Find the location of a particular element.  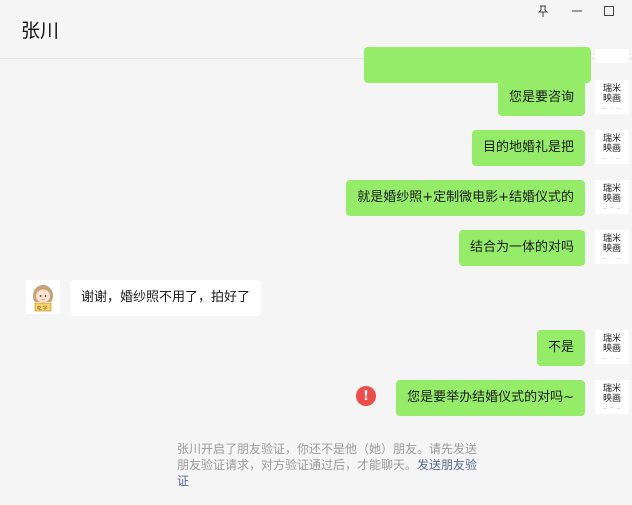

pin-icon is located at coordinates (543, 11).